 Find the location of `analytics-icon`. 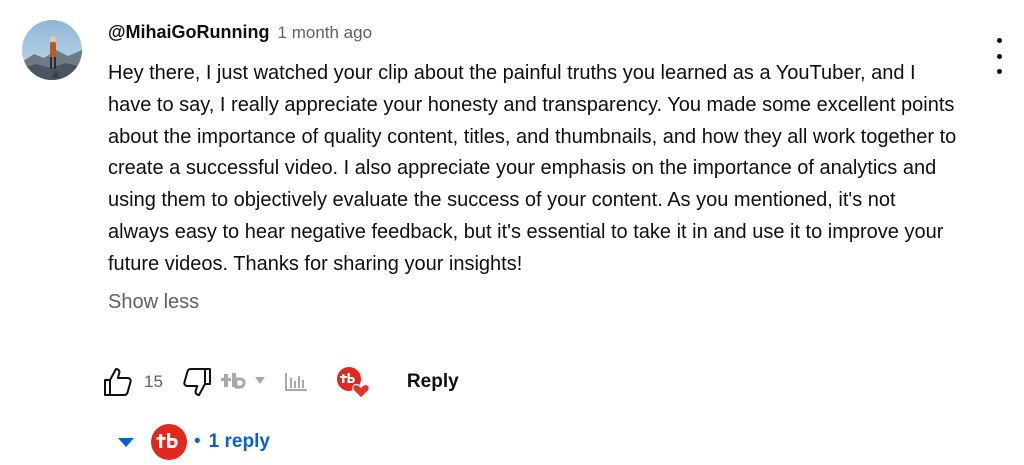

analytics-icon is located at coordinates (295, 382).